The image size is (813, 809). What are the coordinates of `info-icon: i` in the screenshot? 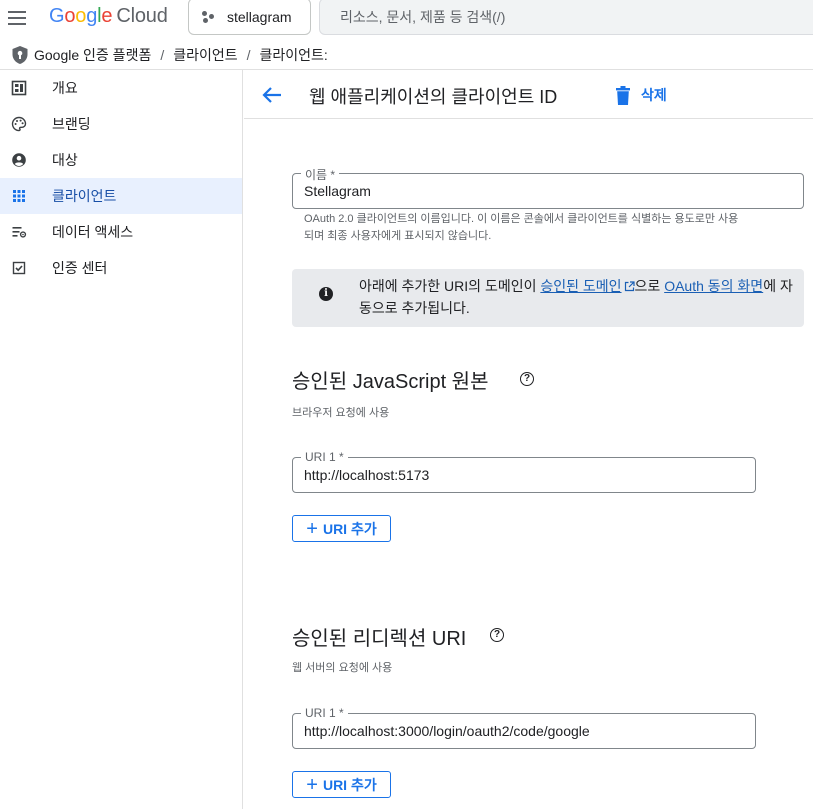 It's located at (326, 294).